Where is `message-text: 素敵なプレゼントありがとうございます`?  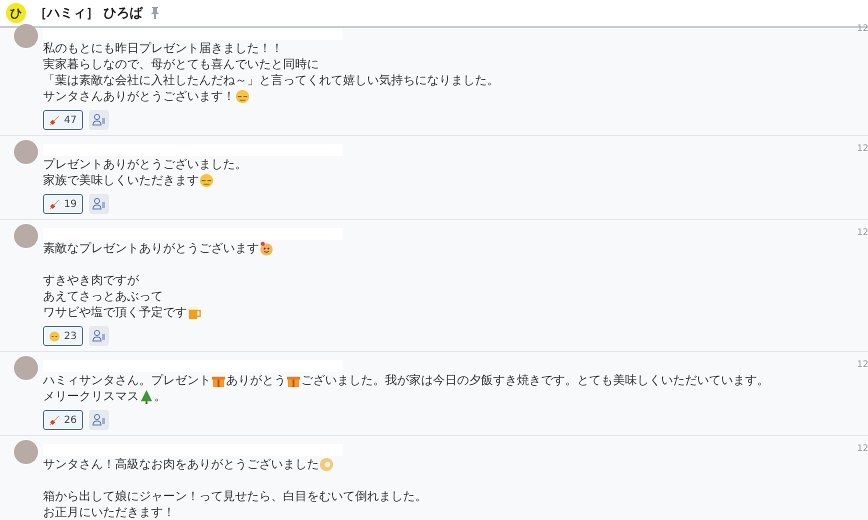
message-text: 素敵なプレゼントありがとうございます is located at coordinates (151, 248).